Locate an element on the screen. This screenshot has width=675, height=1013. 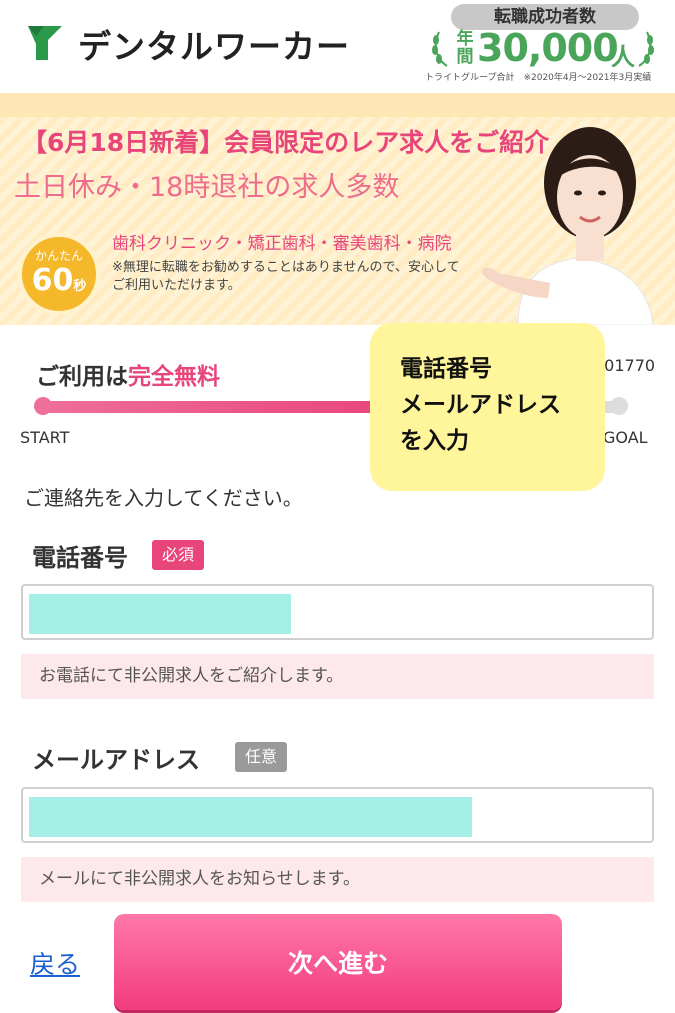
free-prefix: ご利用は is located at coordinates (82, 377).